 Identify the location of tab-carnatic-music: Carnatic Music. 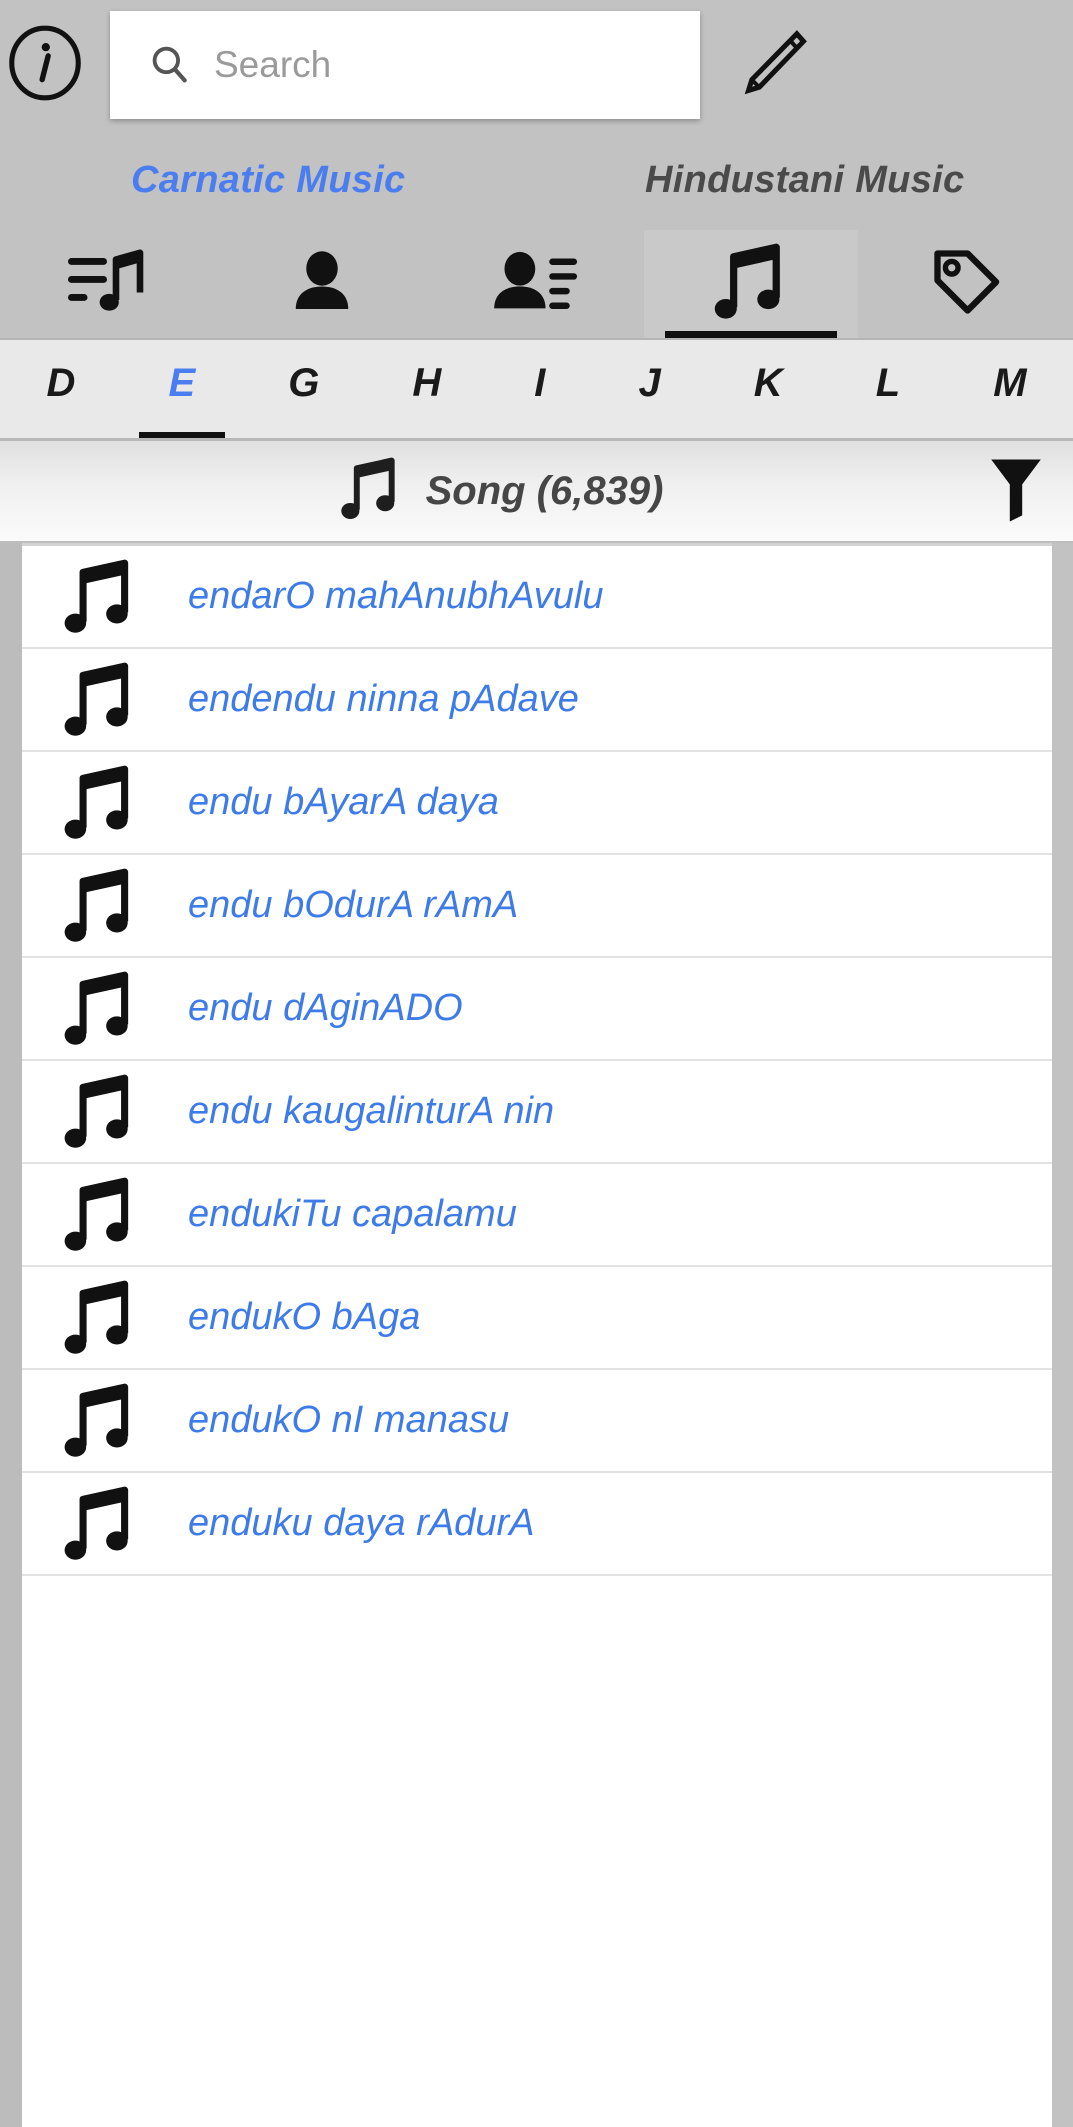
(268, 190).